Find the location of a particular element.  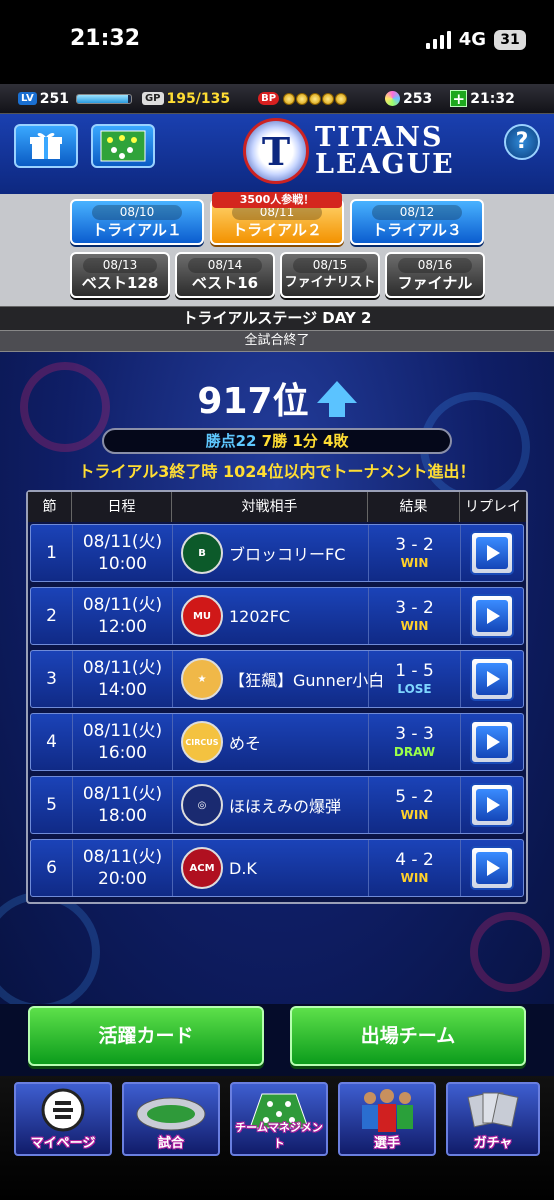

table-row: 4 08/11(火) 16:00 CIRCUS めそ 3 - 3 DRAW is located at coordinates (277, 742).